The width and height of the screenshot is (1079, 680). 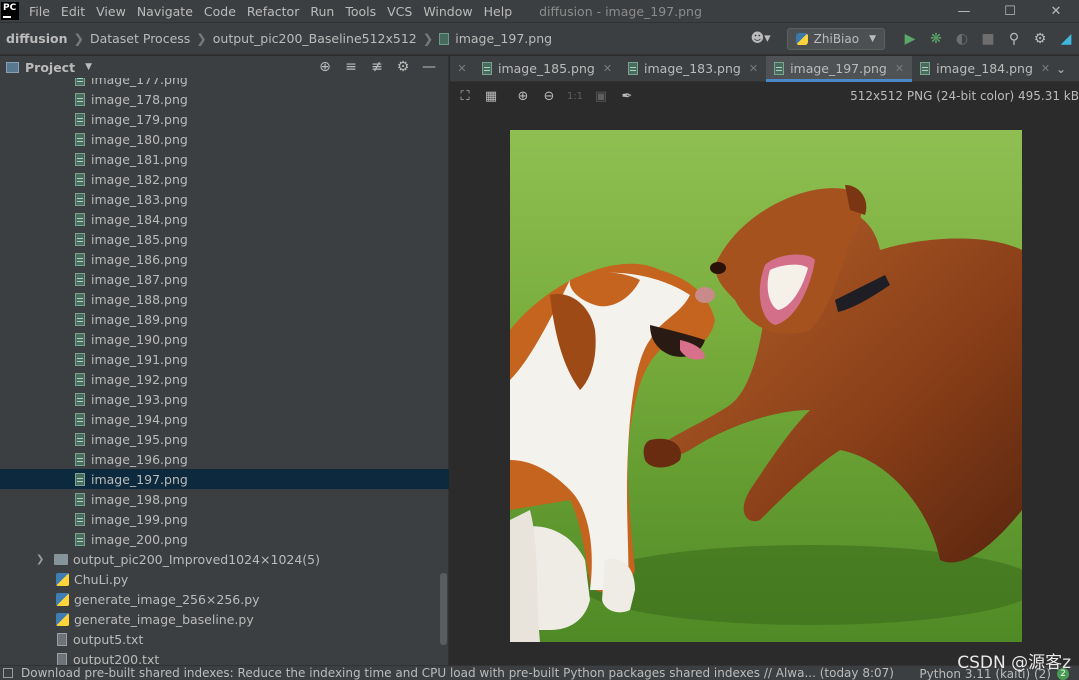 What do you see at coordinates (224, 559) in the screenshot?
I see `tree-folder-item: ❯ output_pic200_Improved1024×1024(5)` at bounding box center [224, 559].